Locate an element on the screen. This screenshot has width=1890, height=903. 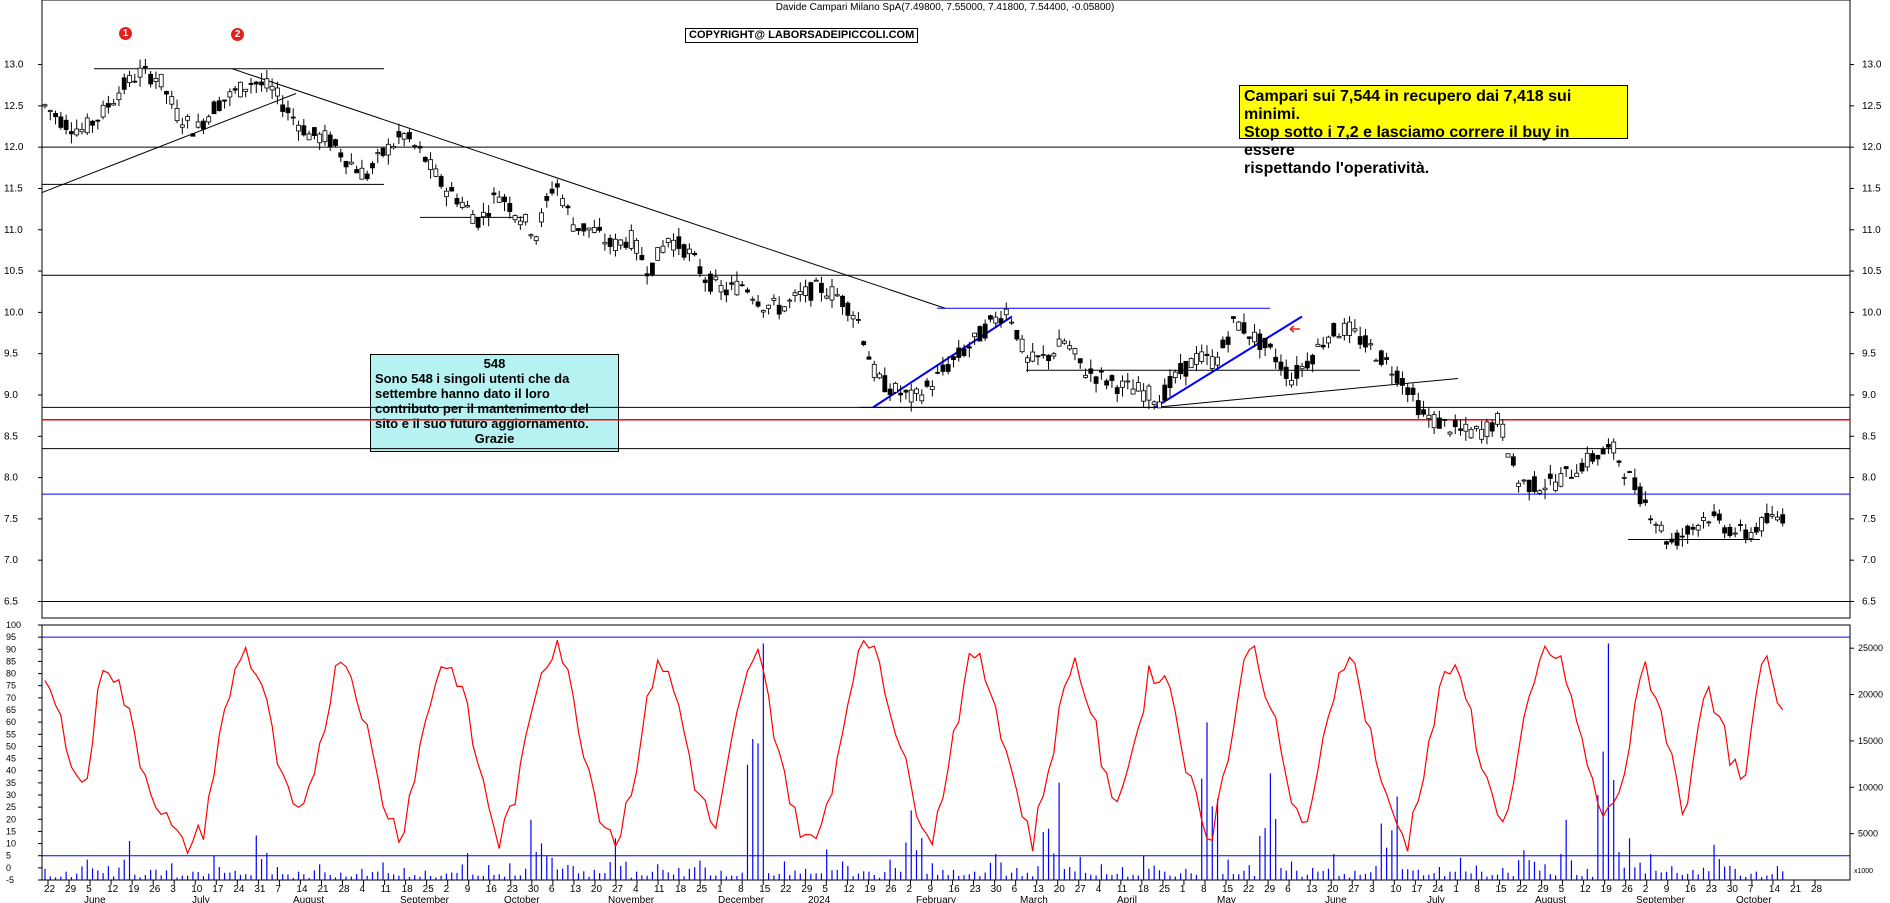
day-tick-label: 22 is located at coordinates (50, 889).